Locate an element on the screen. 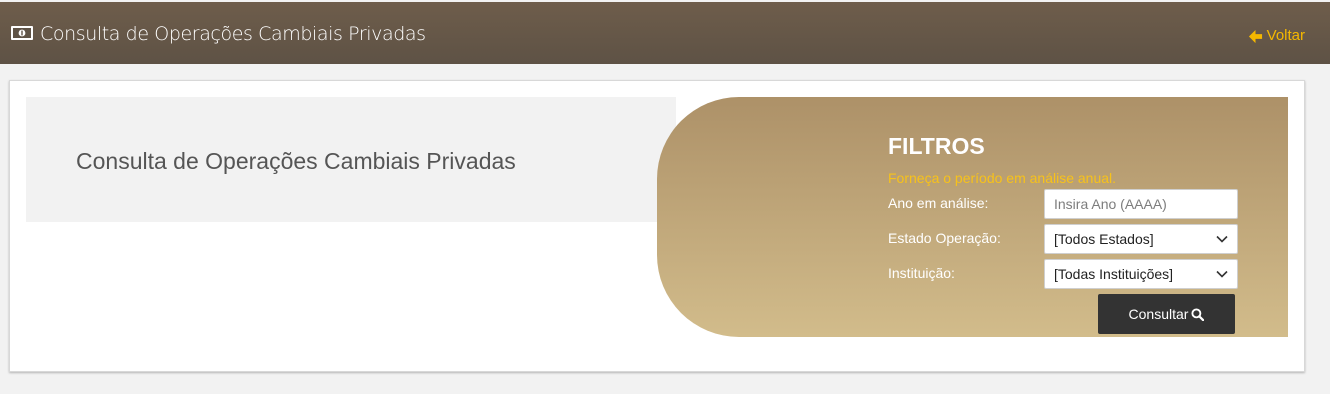  search-icon is located at coordinates (1198, 314).